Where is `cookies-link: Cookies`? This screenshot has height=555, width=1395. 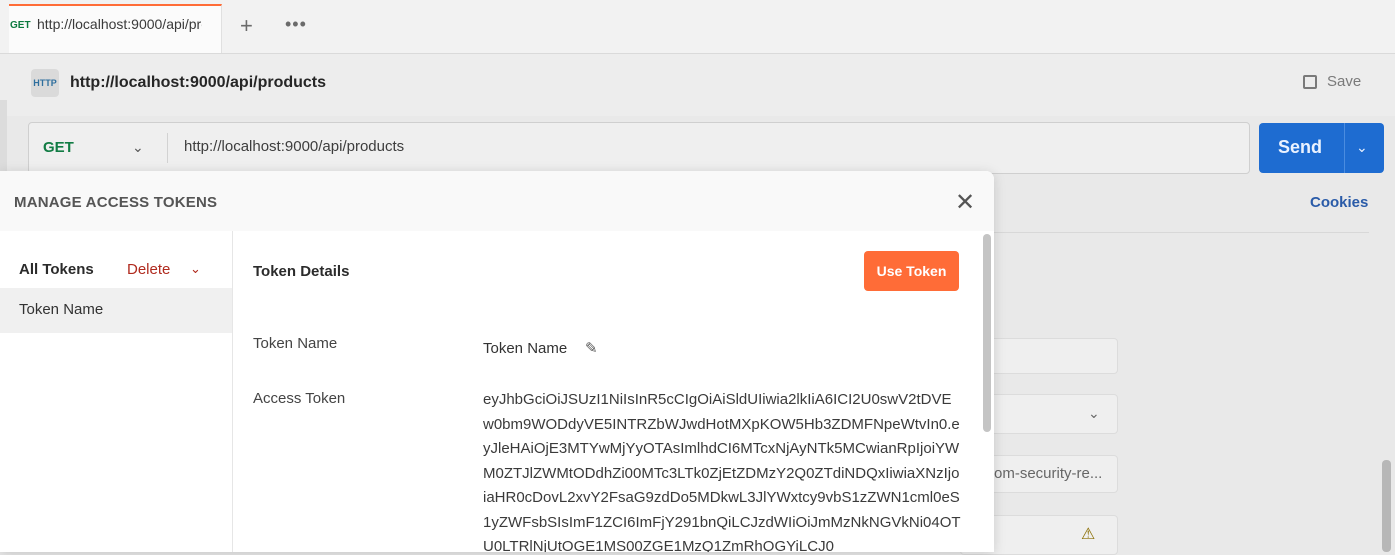
cookies-link: Cookies is located at coordinates (1339, 202).